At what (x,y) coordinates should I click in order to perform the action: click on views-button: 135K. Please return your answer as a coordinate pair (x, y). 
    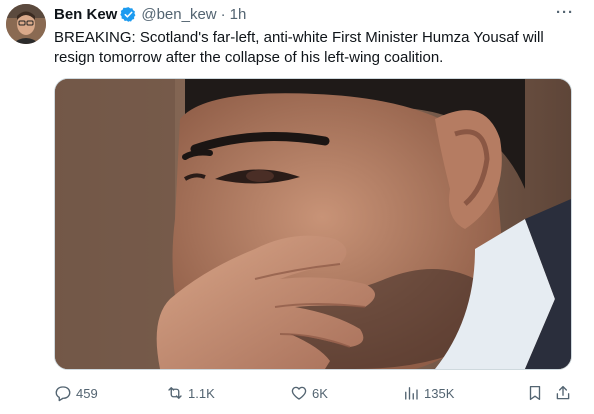
    Looking at the image, I should click on (428, 393).